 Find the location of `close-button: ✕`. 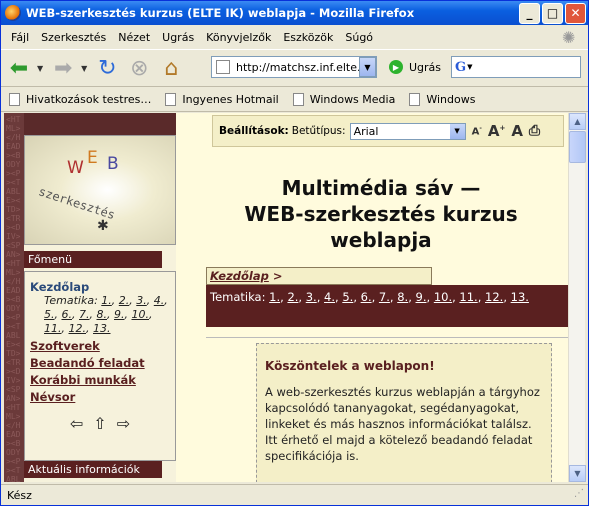

close-button: ✕ is located at coordinates (575, 13).